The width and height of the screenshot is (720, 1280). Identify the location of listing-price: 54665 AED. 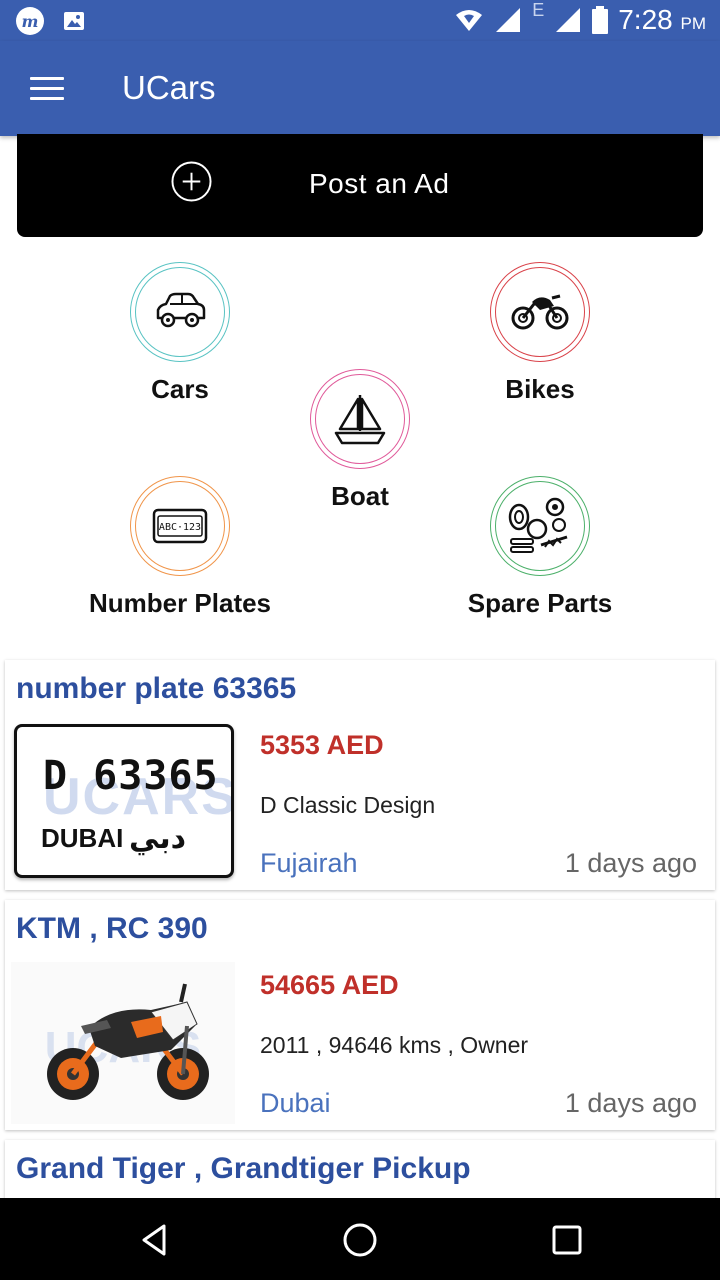
(329, 985).